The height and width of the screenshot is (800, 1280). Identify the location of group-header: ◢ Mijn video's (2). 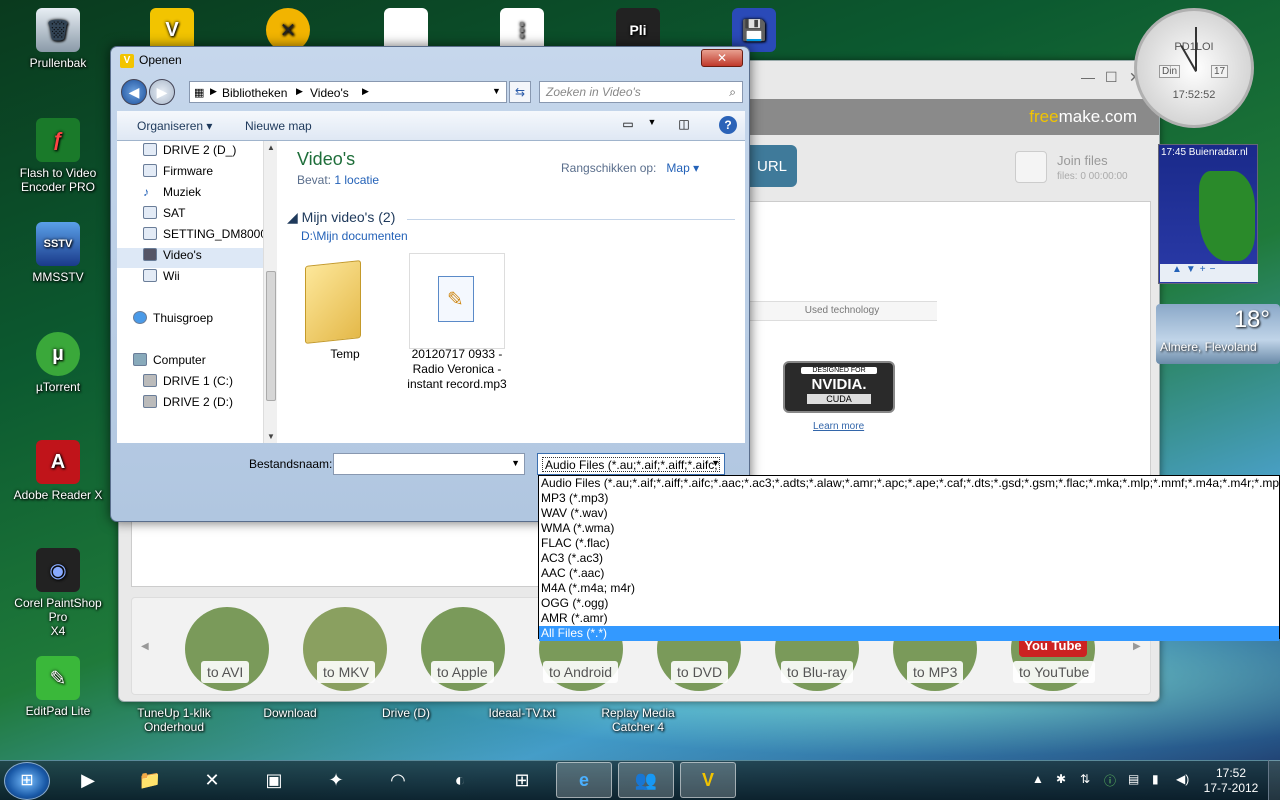
(341, 217).